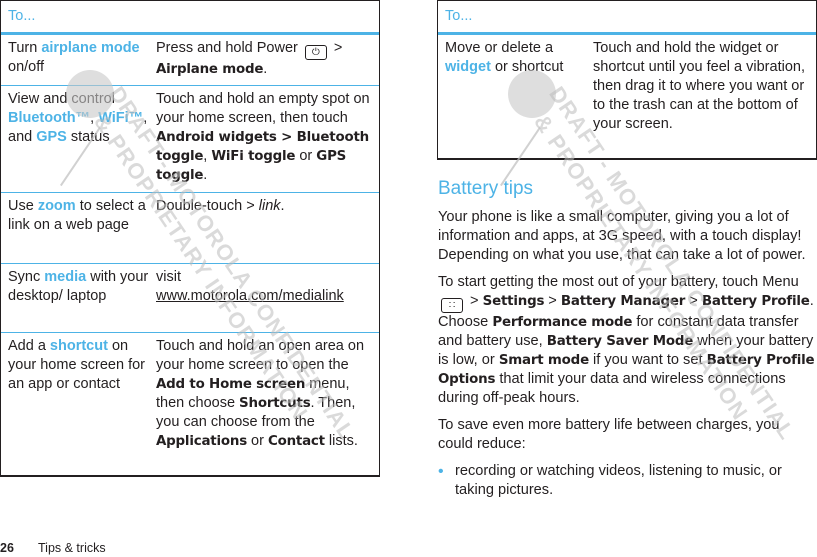 The width and height of the screenshot is (817, 557). I want to click on task-text: Sync, so click(26, 277).